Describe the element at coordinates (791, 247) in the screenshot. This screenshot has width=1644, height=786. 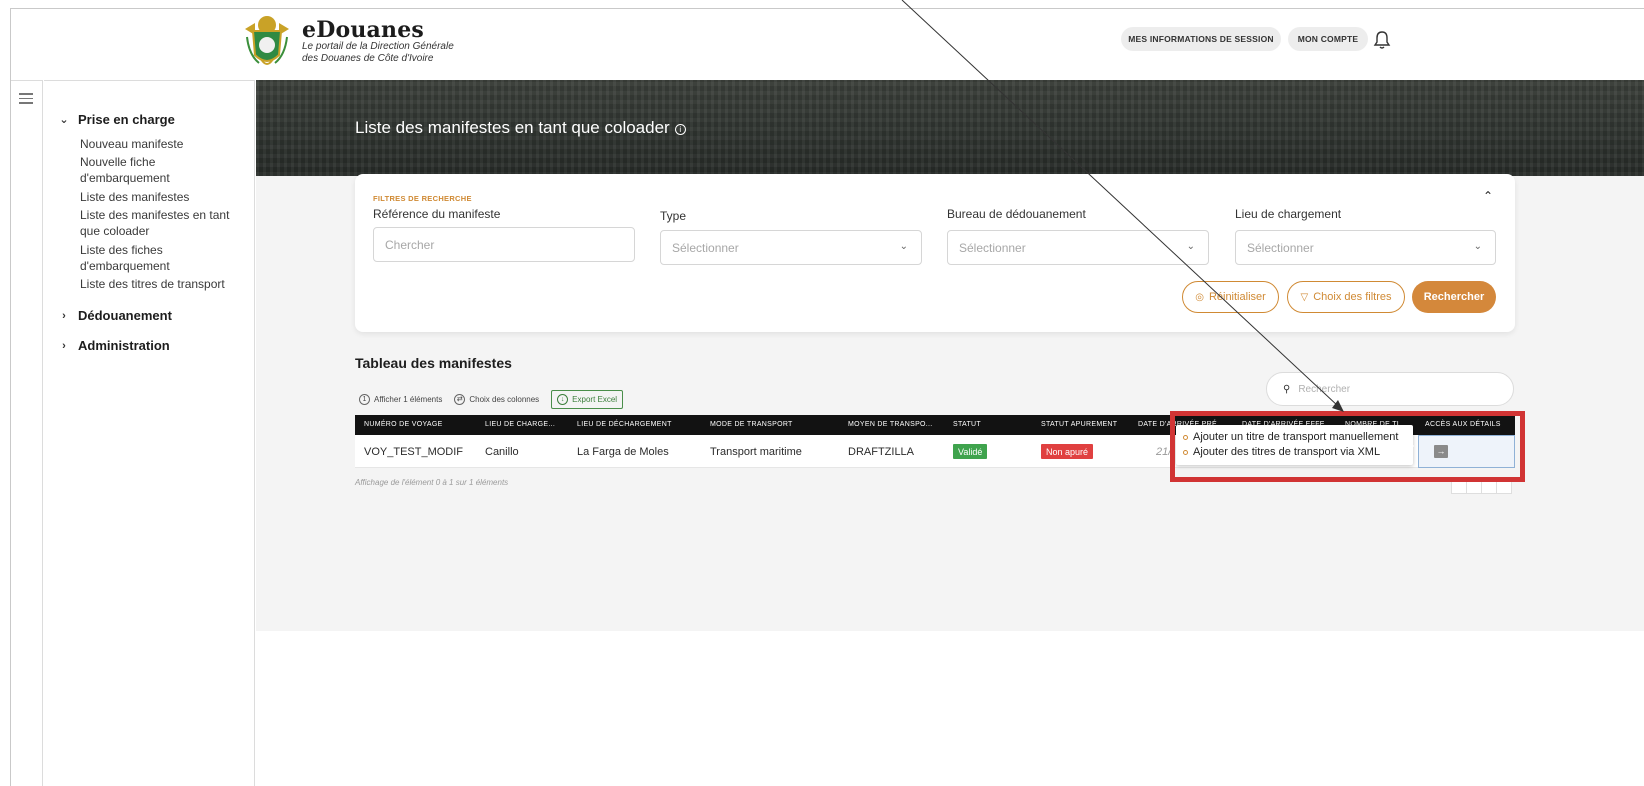
I see `type-select: Sélectionner ⌄` at that location.